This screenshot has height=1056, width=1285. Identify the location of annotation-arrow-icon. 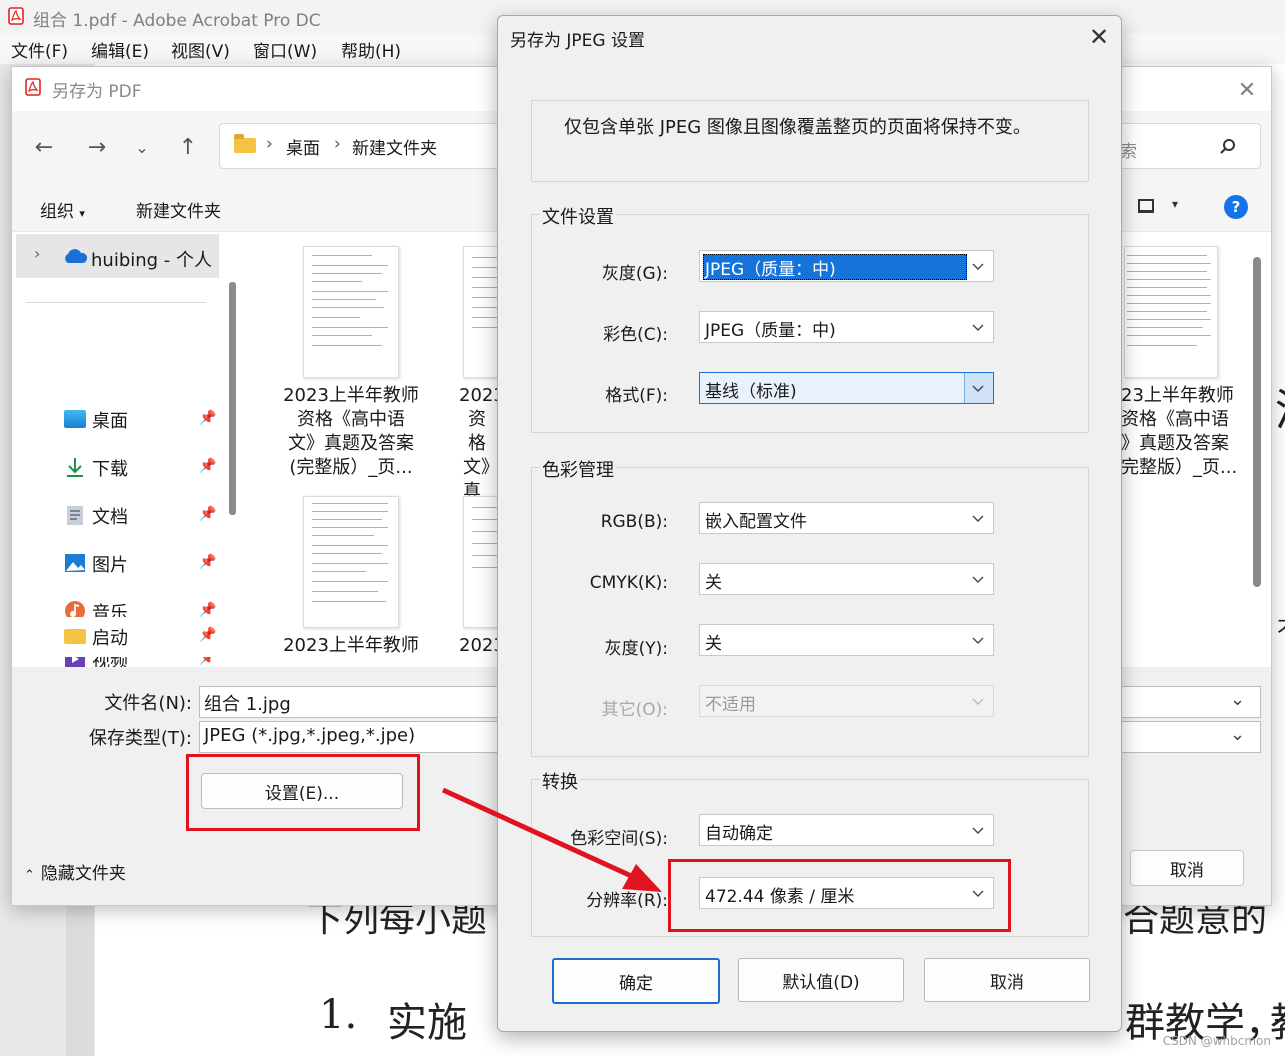
(551, 839).